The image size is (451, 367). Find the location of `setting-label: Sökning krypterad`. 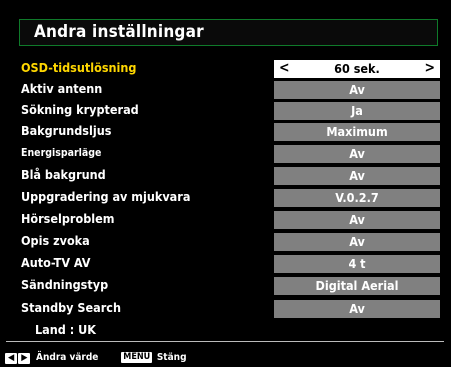

setting-label: Sökning krypterad is located at coordinates (80, 109).